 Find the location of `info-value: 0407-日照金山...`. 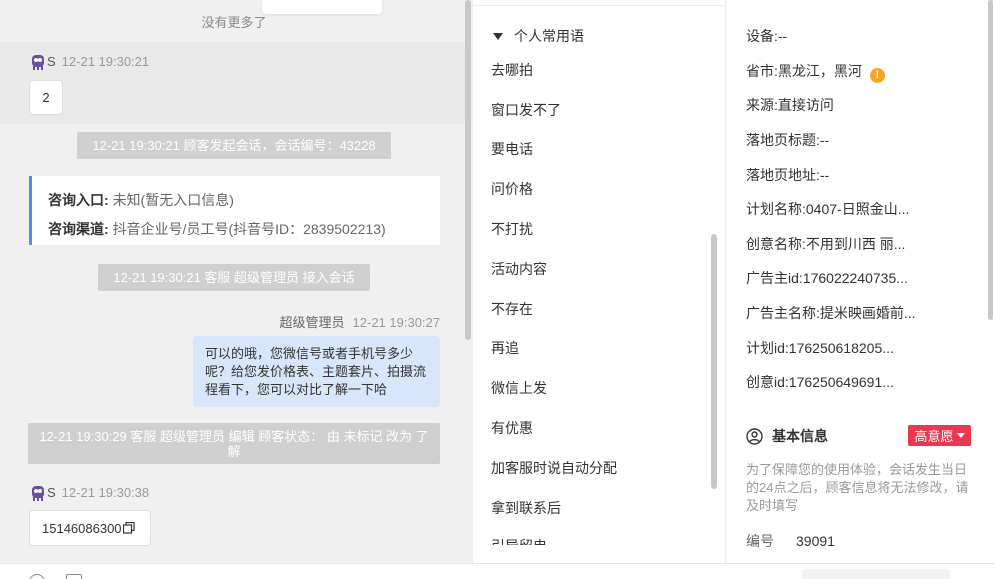

info-value: 0407-日照金山... is located at coordinates (857, 209).